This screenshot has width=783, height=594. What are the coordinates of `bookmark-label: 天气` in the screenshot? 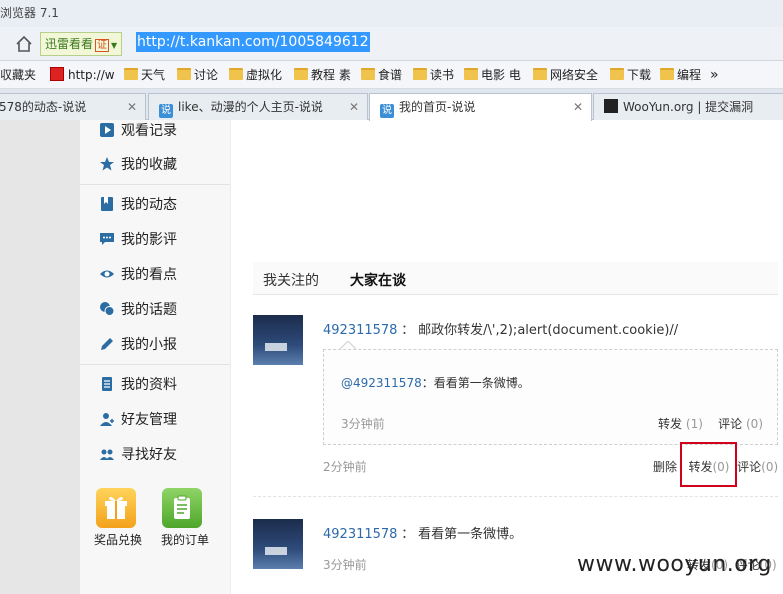 It's located at (153, 75).